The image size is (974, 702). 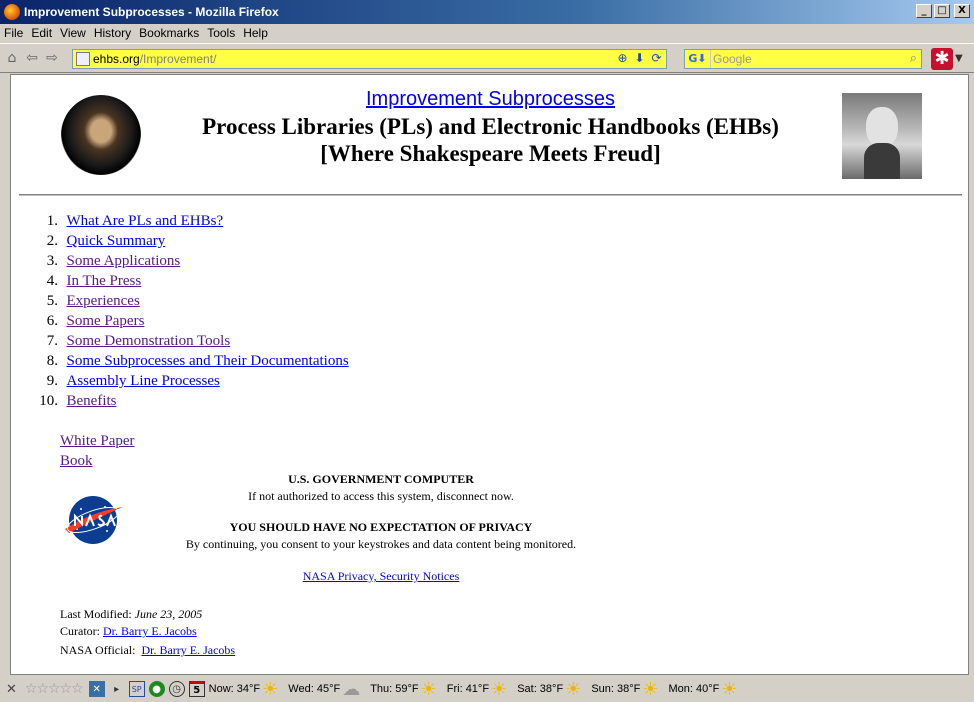 I want to click on weather-sun: Sun: 38°F ☀, so click(x=624, y=689).